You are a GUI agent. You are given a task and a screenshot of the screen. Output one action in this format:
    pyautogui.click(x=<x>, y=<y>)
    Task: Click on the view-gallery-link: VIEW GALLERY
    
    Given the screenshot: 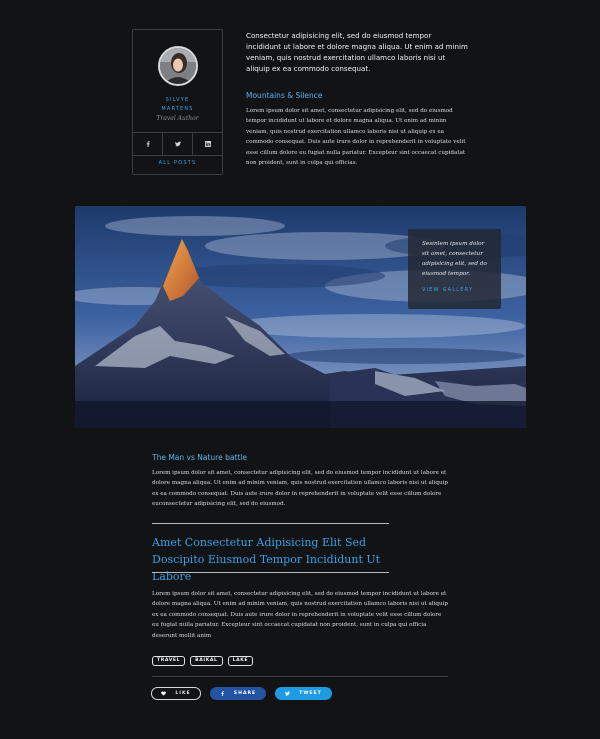 What is the action you would take?
    pyautogui.click(x=456, y=290)
    